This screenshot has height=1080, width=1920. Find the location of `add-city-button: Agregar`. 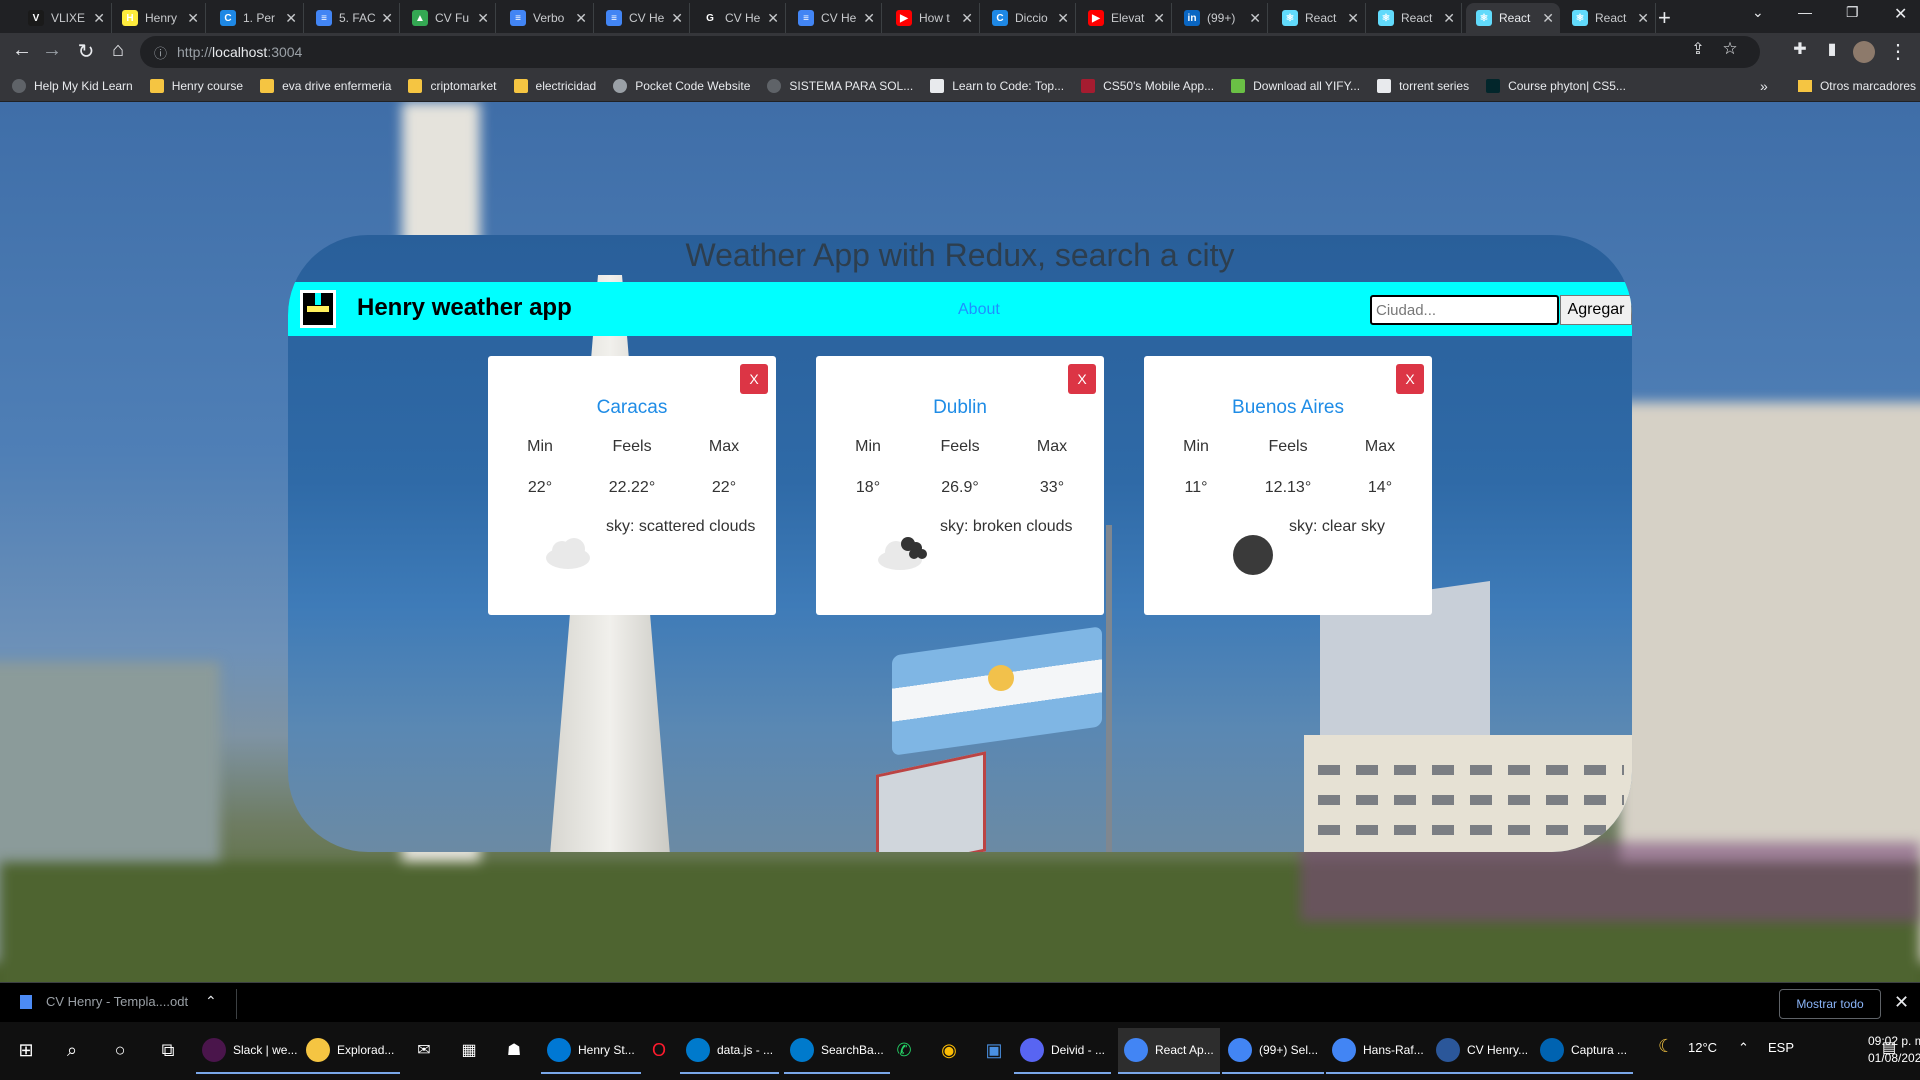

add-city-button: Agregar is located at coordinates (1596, 310).